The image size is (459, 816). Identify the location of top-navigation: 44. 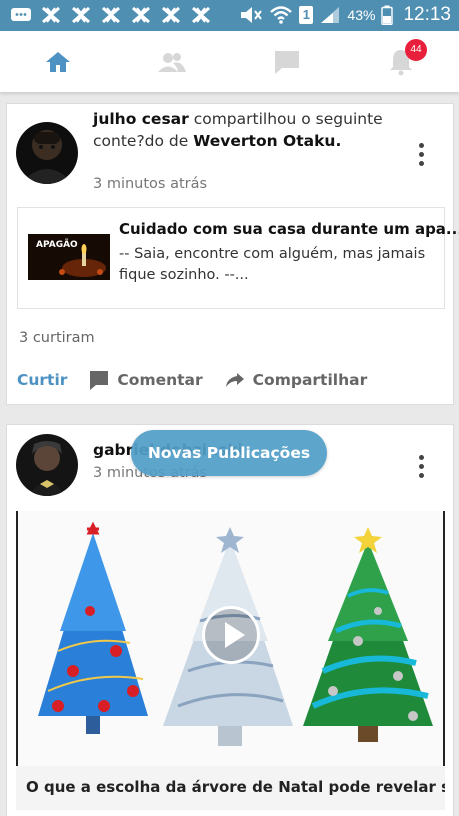
(229, 61).